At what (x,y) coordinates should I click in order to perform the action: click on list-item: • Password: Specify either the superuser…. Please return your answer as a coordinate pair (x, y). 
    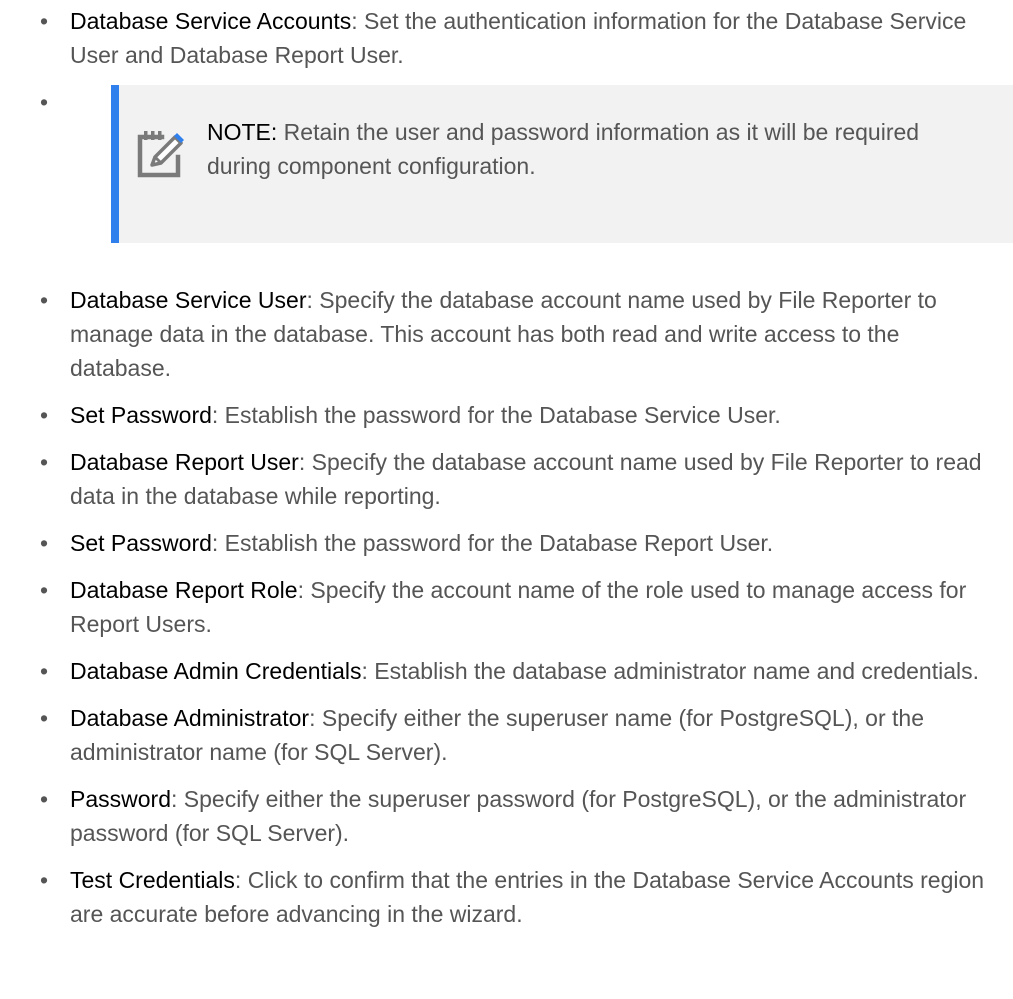
    Looking at the image, I should click on (516, 816).